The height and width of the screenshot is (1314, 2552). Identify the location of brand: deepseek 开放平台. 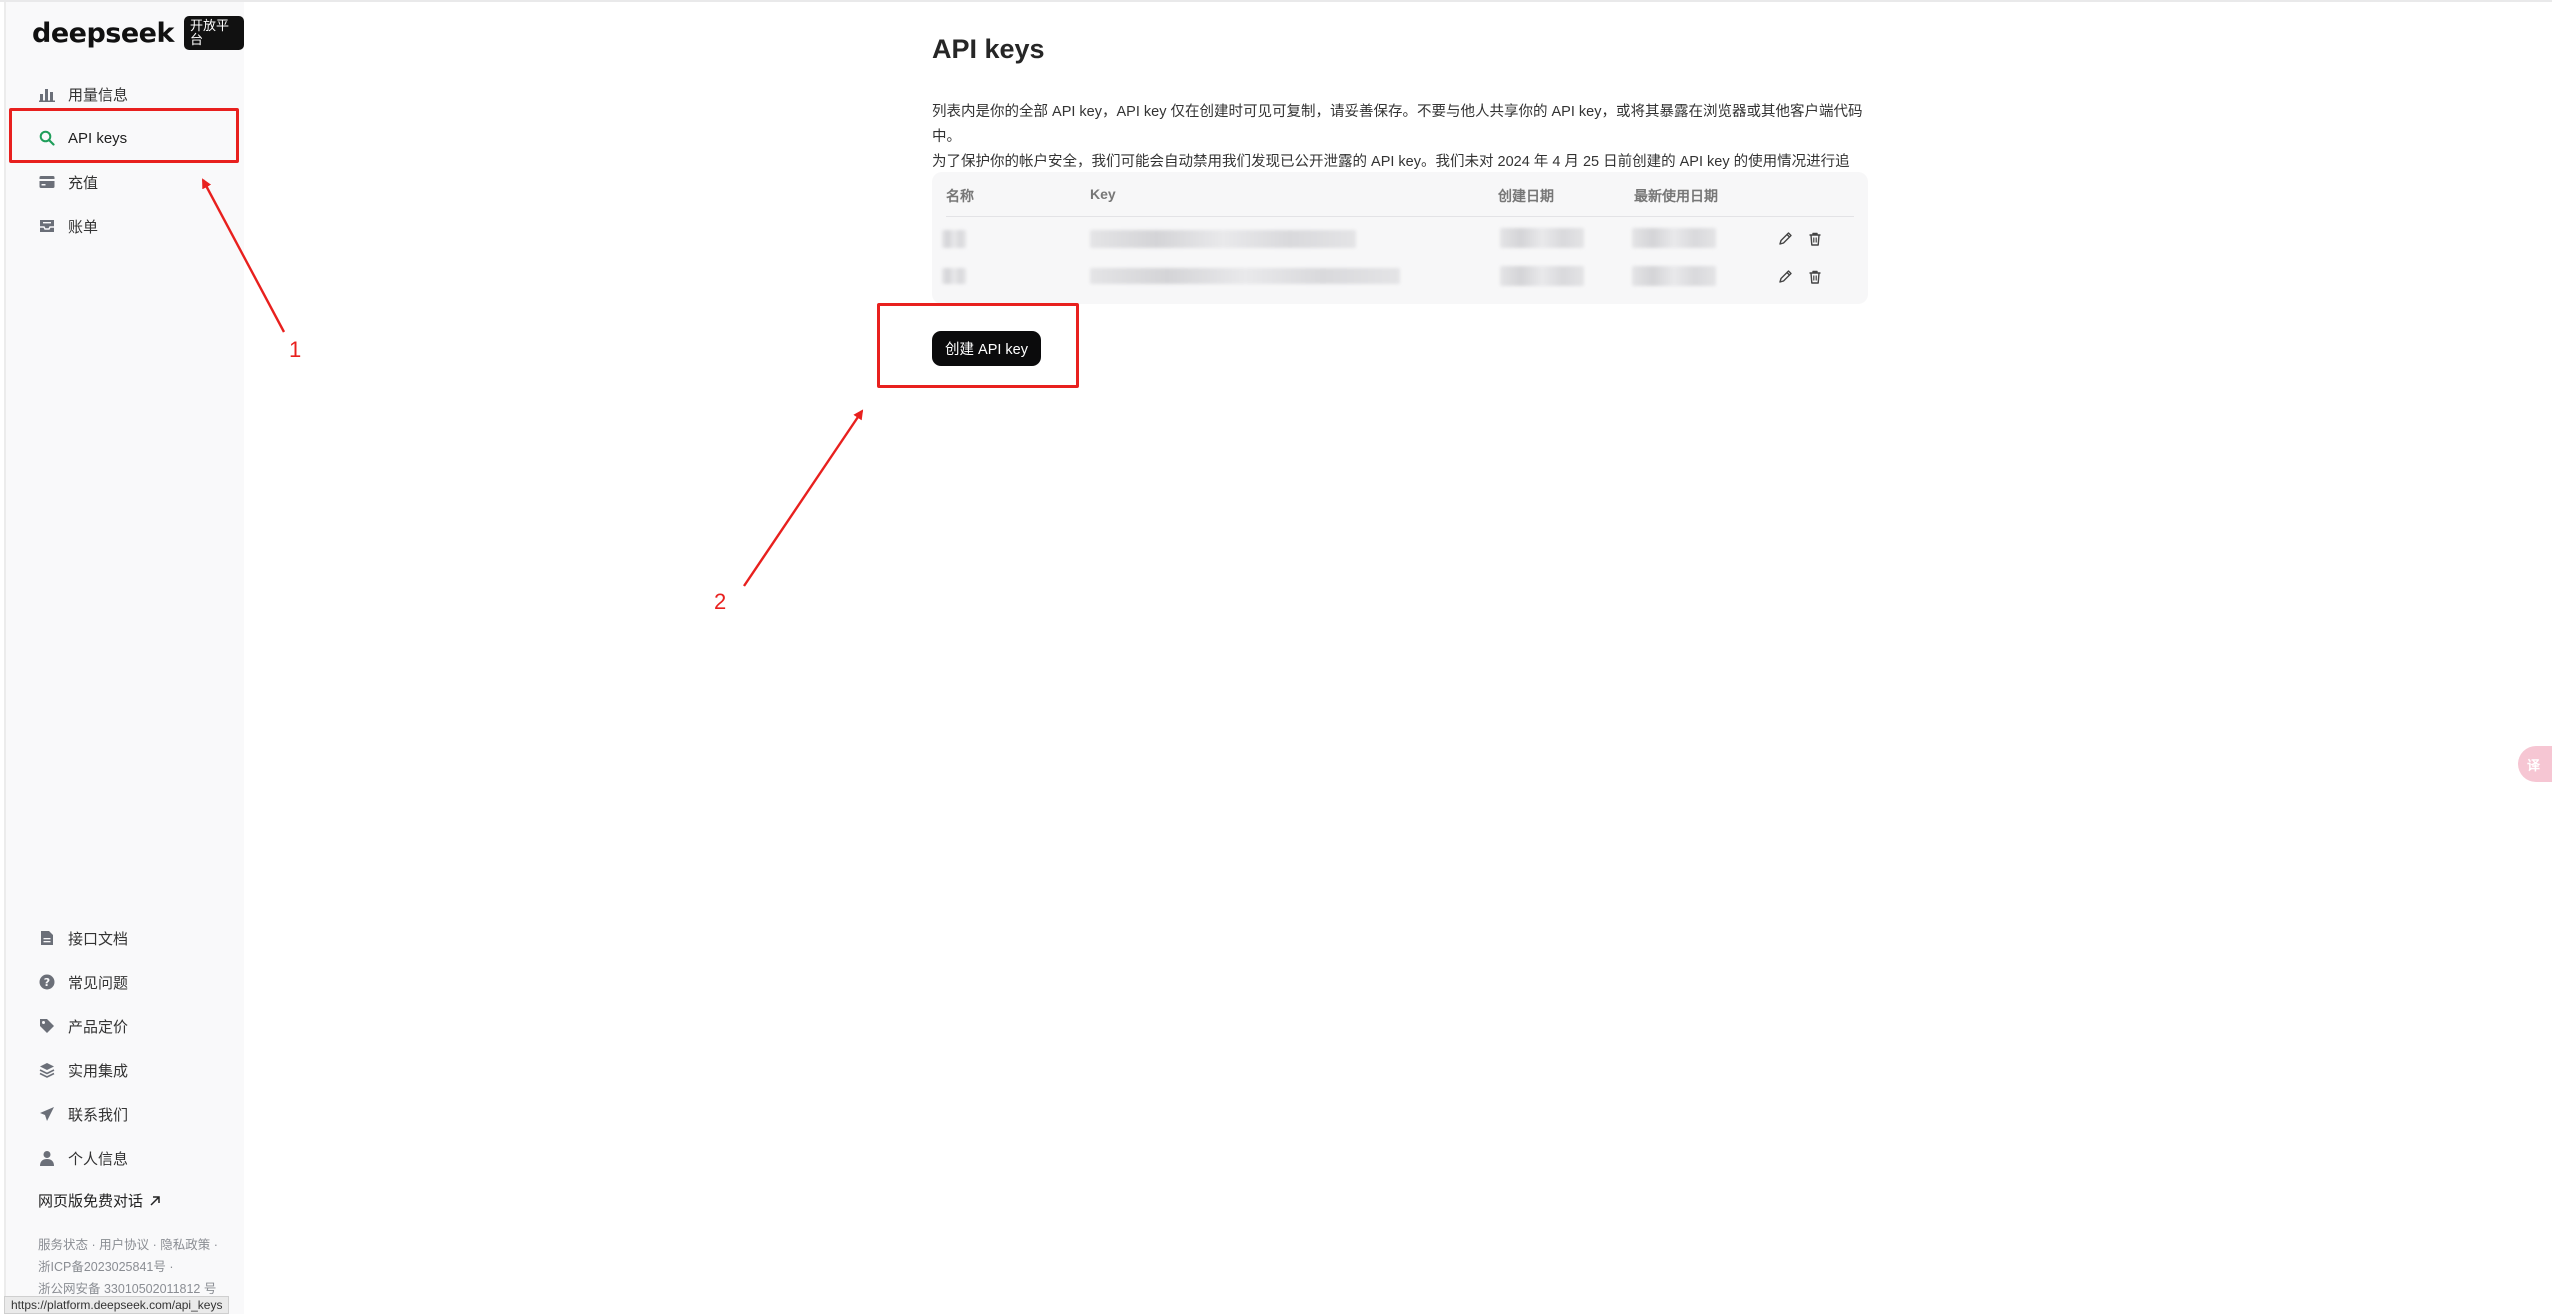
(138, 33).